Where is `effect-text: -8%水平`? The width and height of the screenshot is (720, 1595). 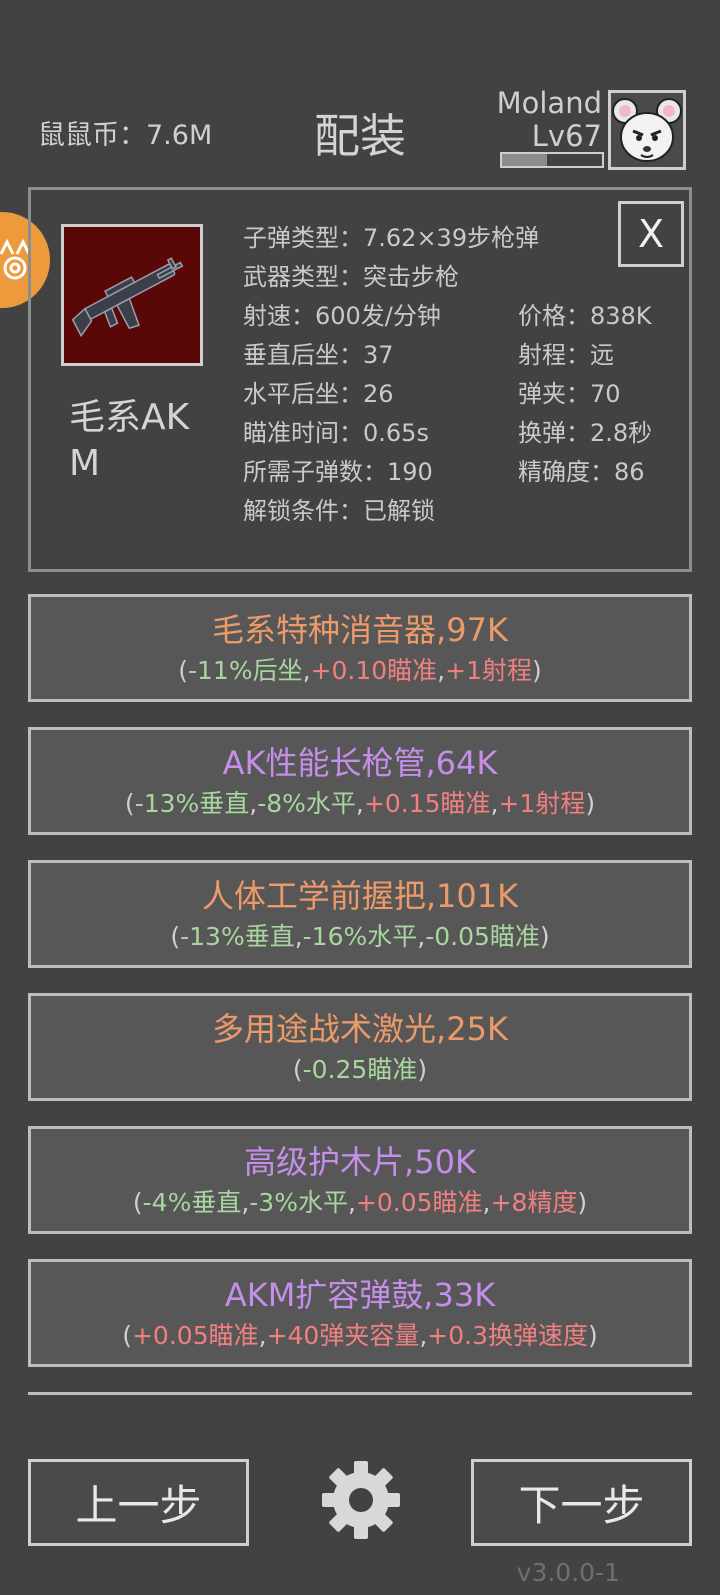
effect-text: -8%水平 is located at coordinates (306, 803).